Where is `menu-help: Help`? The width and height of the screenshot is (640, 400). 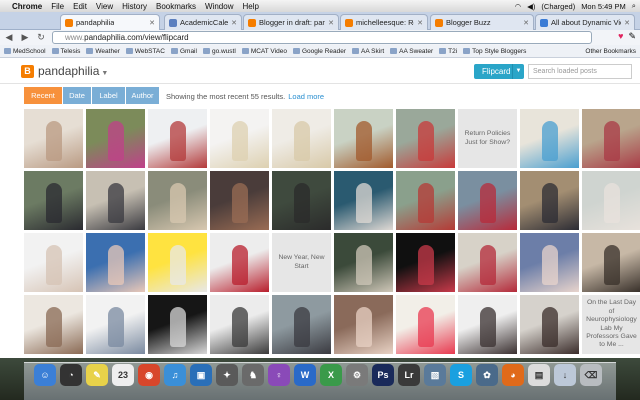 menu-help: Help is located at coordinates (250, 6).